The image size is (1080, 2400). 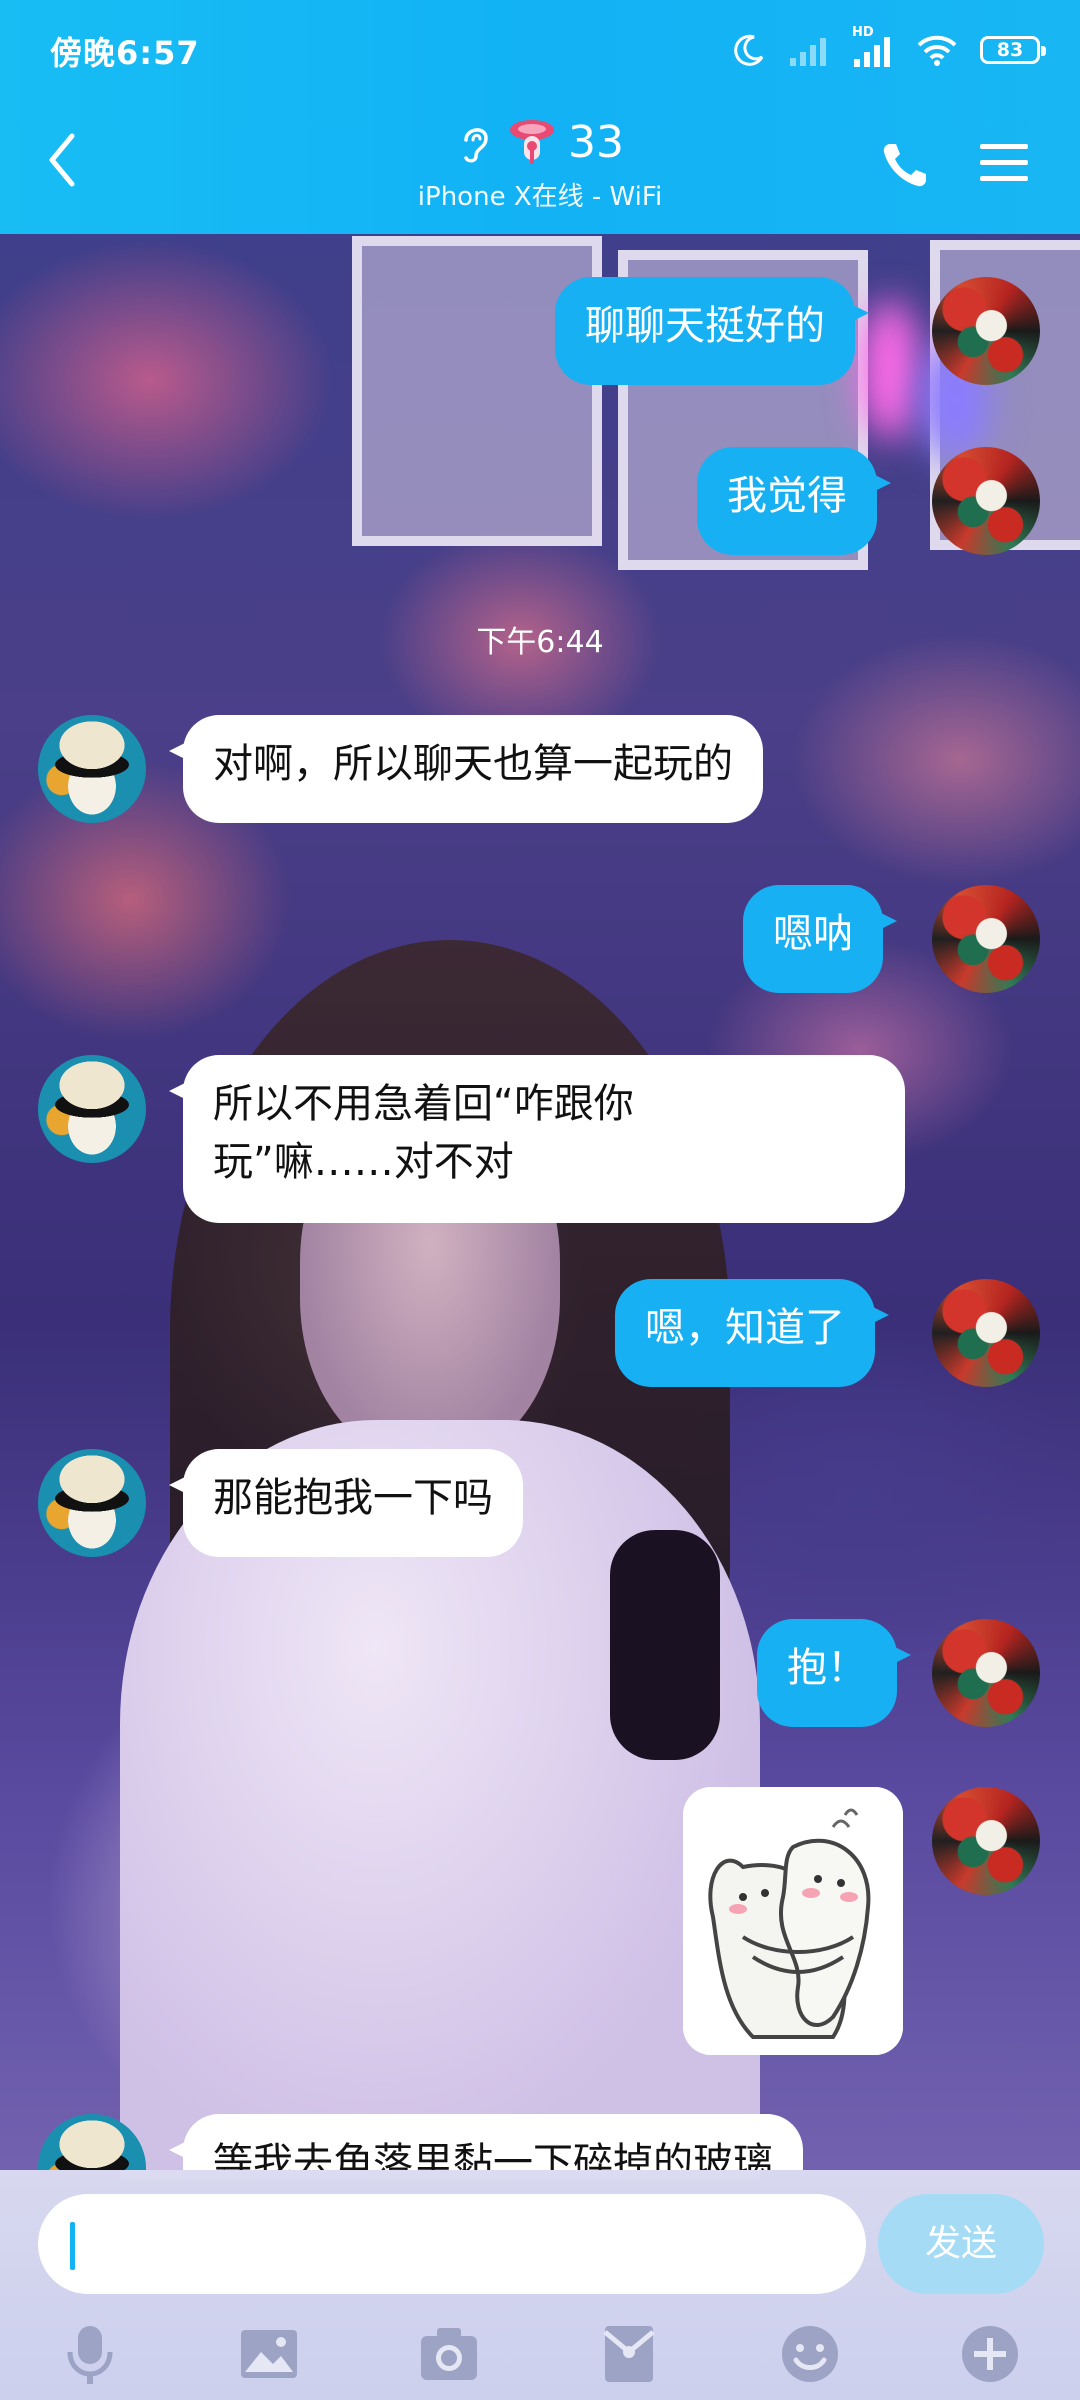 I want to click on signal-icon, so click(x=808, y=52).